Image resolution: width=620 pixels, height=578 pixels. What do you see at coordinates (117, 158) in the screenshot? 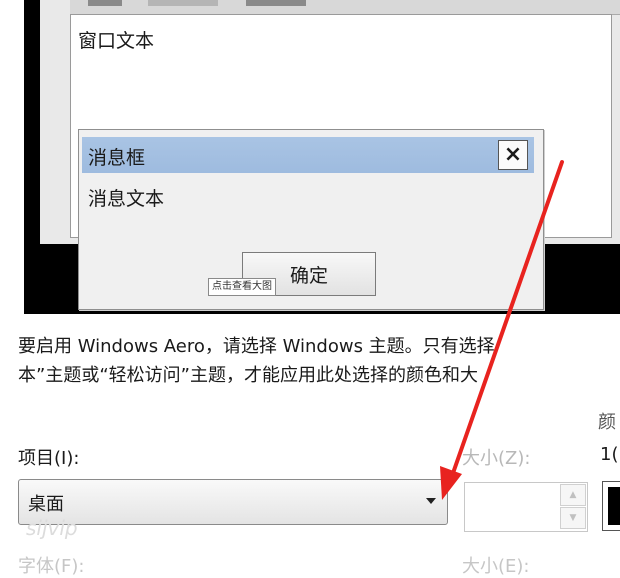
I see `message-box-title: 消息框` at bounding box center [117, 158].